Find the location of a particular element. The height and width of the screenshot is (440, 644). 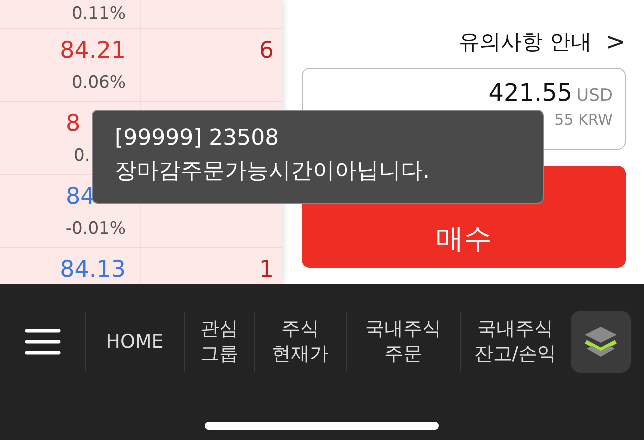

change-percent-text: -0.01% is located at coordinates (96, 229).